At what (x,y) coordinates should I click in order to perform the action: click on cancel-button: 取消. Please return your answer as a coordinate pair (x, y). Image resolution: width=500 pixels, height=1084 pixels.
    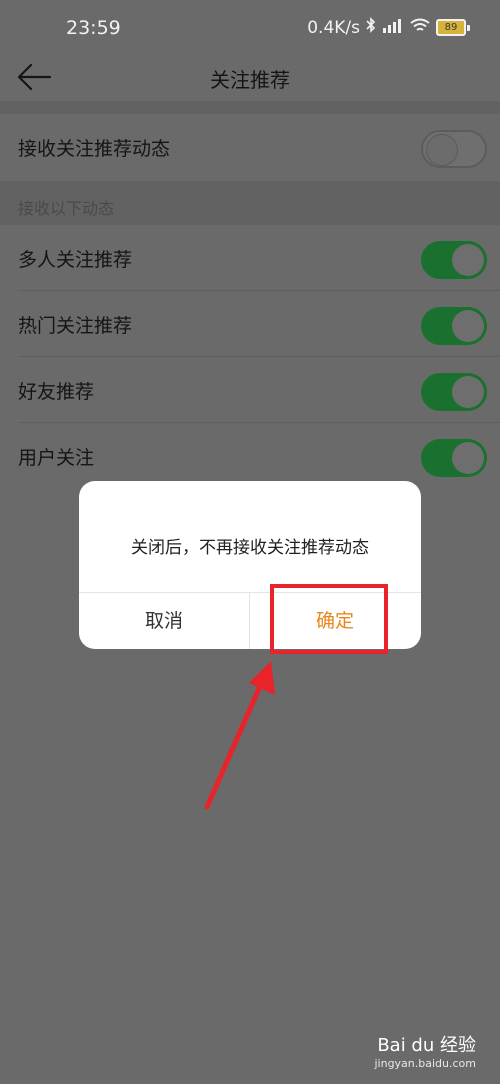
    Looking at the image, I should click on (164, 621).